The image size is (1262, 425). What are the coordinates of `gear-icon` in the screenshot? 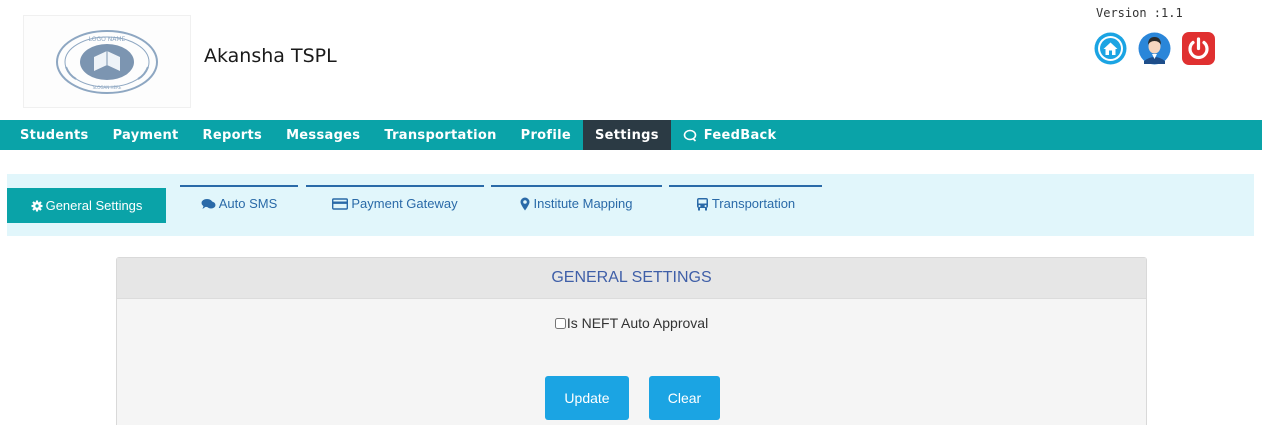 It's located at (37, 206).